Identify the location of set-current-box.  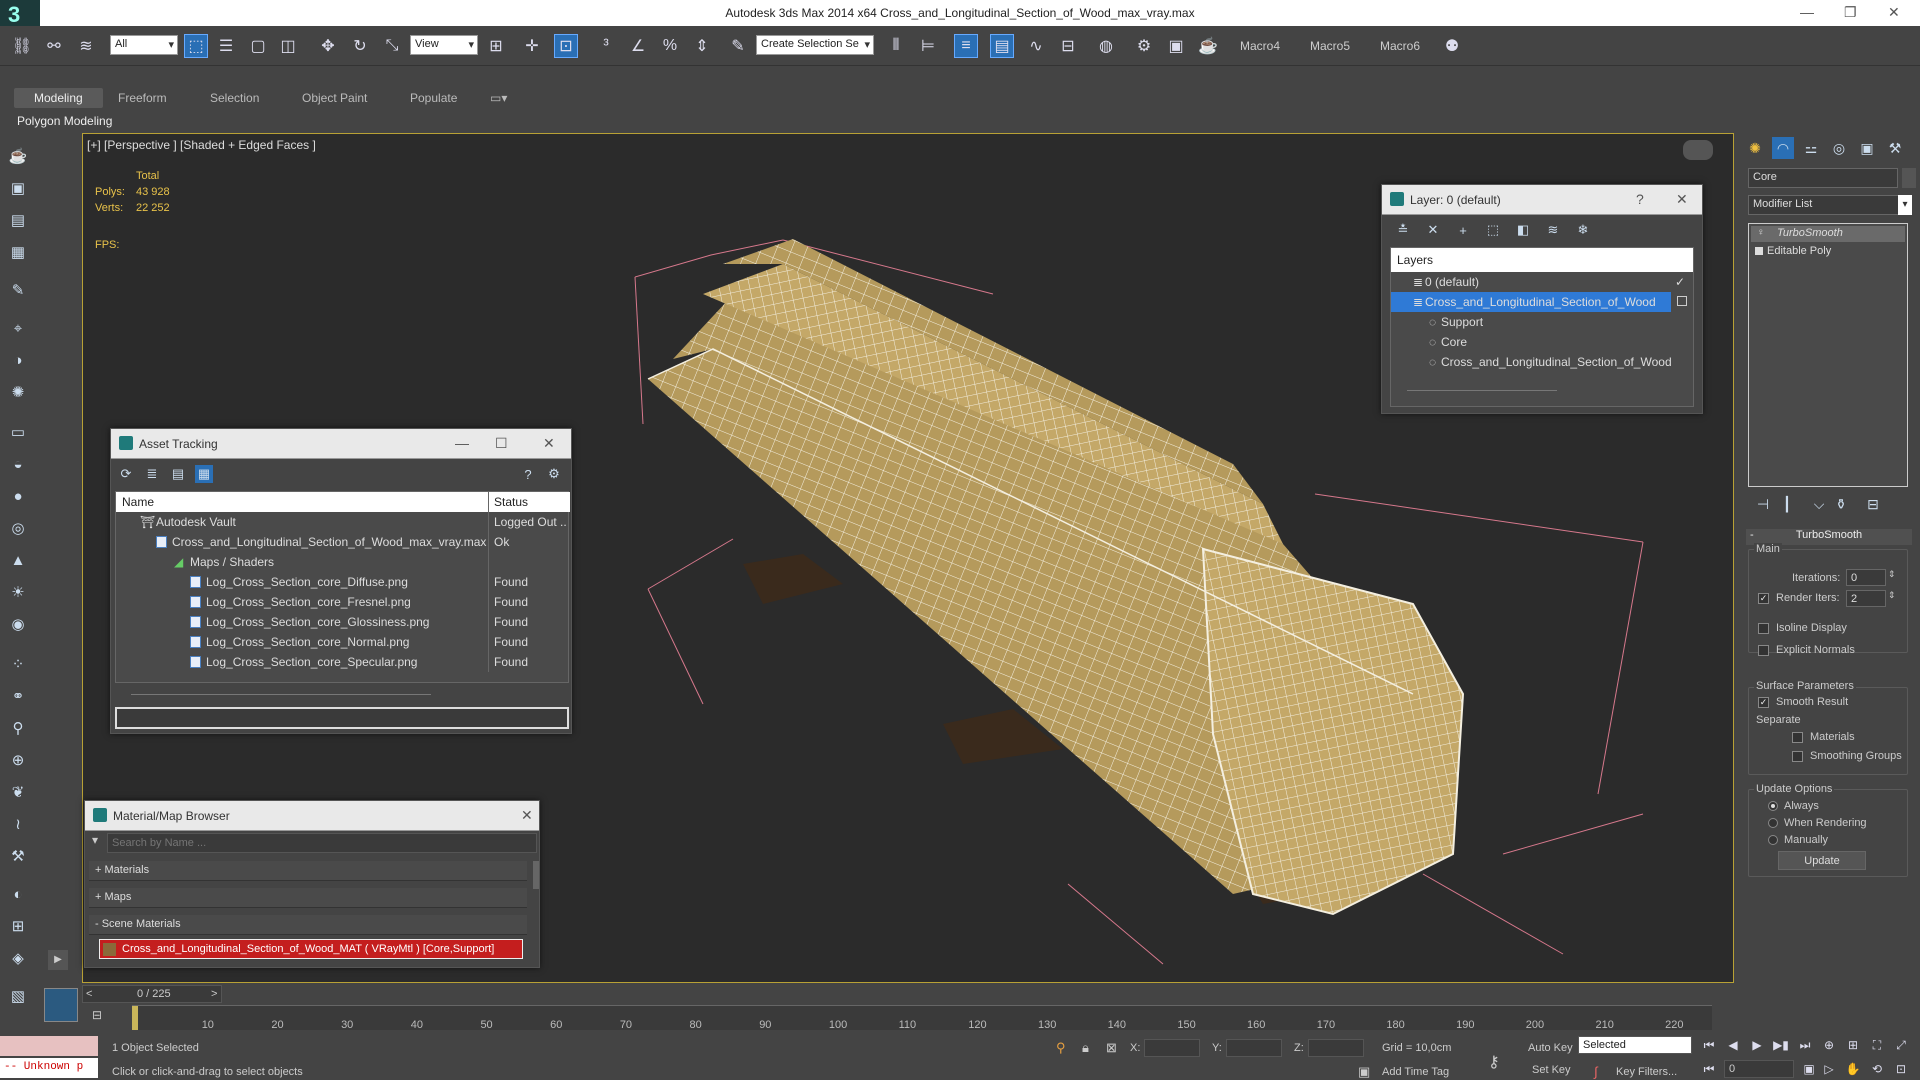
(1682, 301).